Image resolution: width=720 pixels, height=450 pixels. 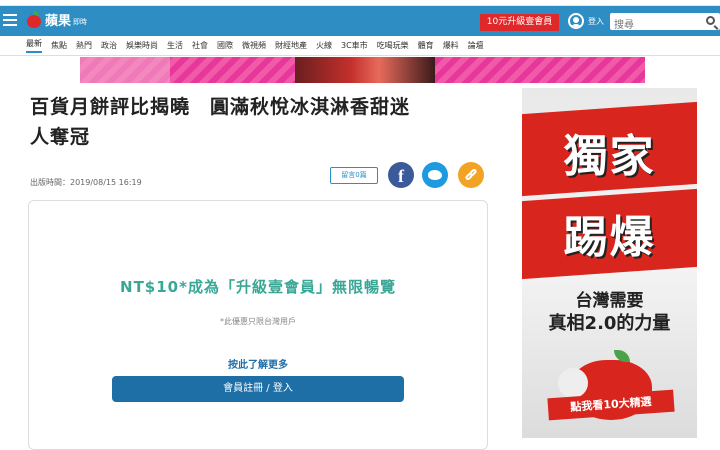 What do you see at coordinates (609, 156) in the screenshot?
I see `ad-headline-1: 獨家` at bounding box center [609, 156].